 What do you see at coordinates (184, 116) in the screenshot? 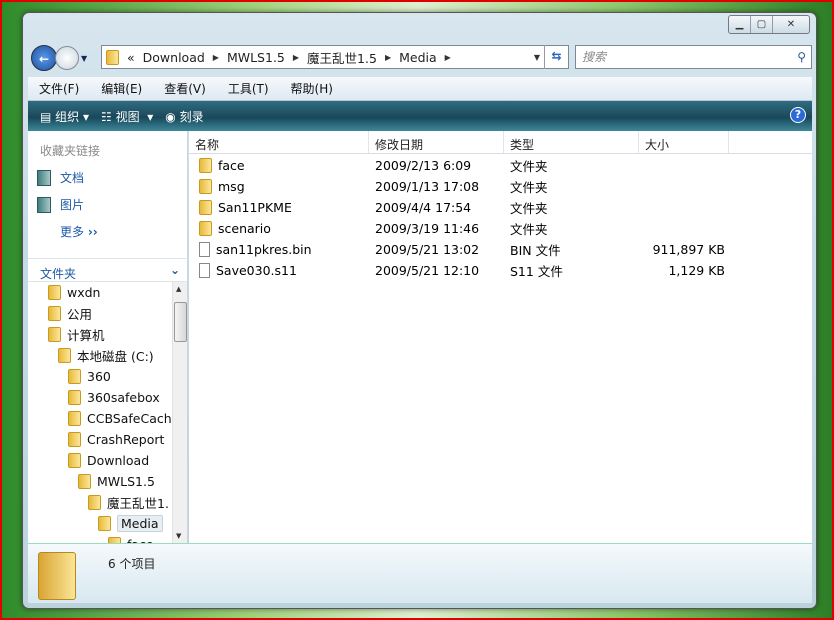
I see `burn-button: ◉ 刻录` at bounding box center [184, 116].